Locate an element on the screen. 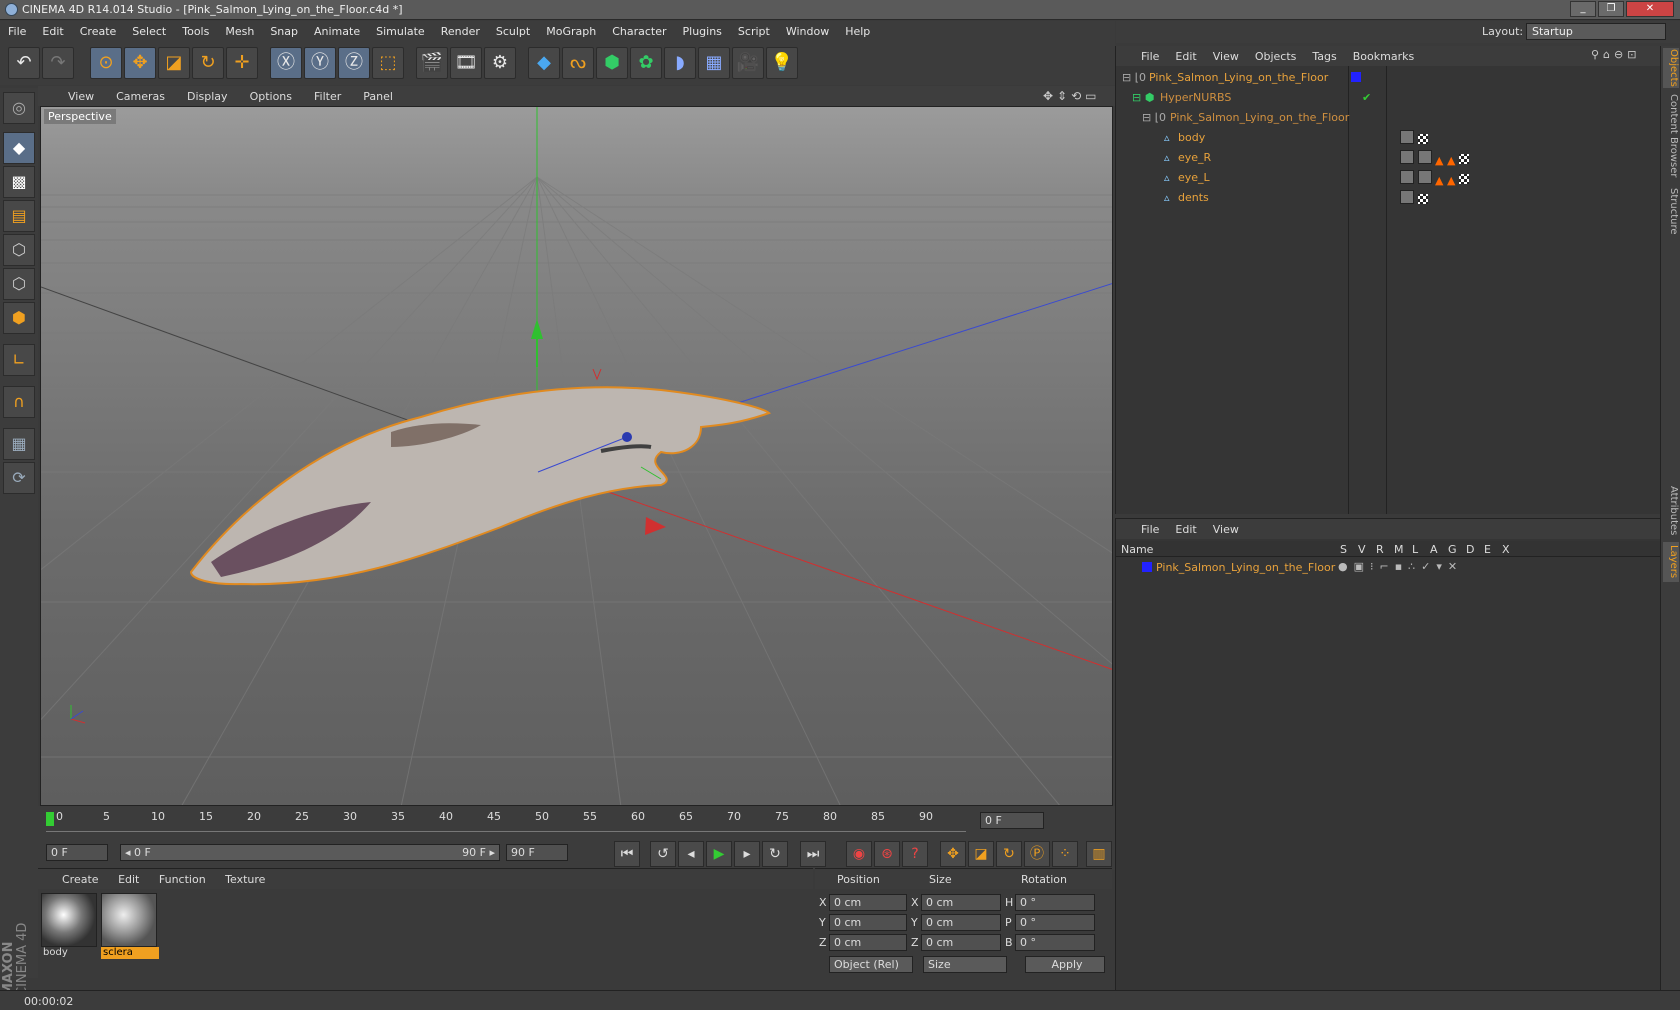 The image size is (1680, 1010). menu-simulate: Simulate is located at coordinates (400, 31).